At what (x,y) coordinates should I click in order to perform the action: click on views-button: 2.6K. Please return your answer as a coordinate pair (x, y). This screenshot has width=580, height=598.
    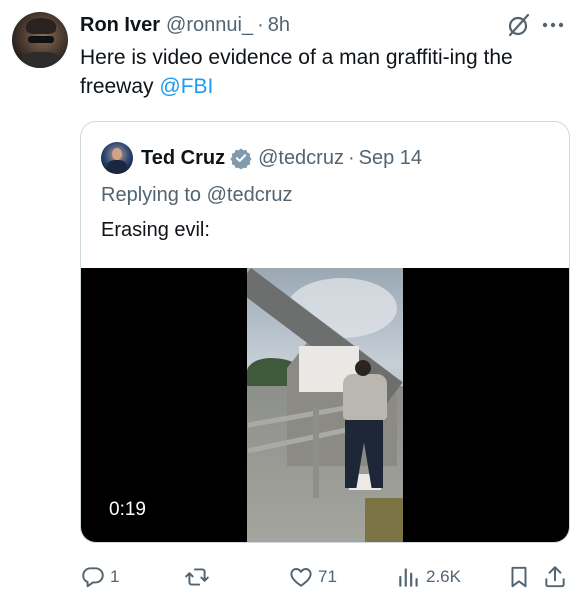
    Looking at the image, I should click on (428, 577).